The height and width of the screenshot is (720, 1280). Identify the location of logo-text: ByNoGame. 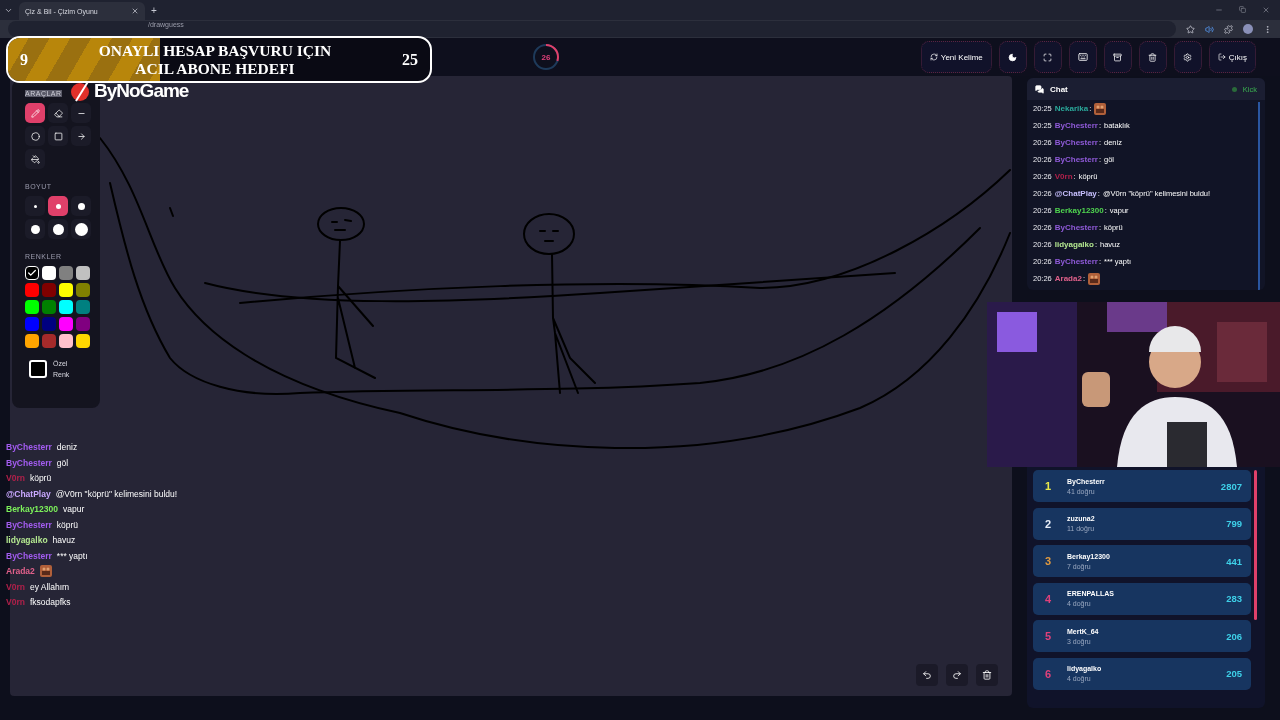
(141, 91).